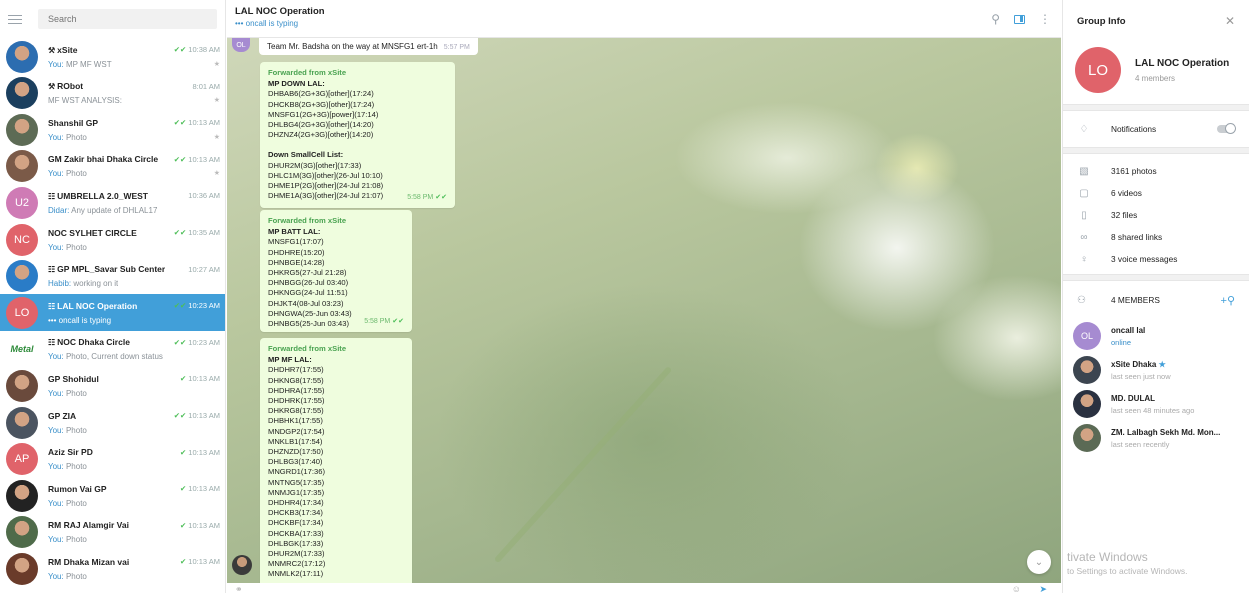 This screenshot has height=593, width=1249. I want to click on chat-name-wrap: GP ZIA, so click(62, 416).